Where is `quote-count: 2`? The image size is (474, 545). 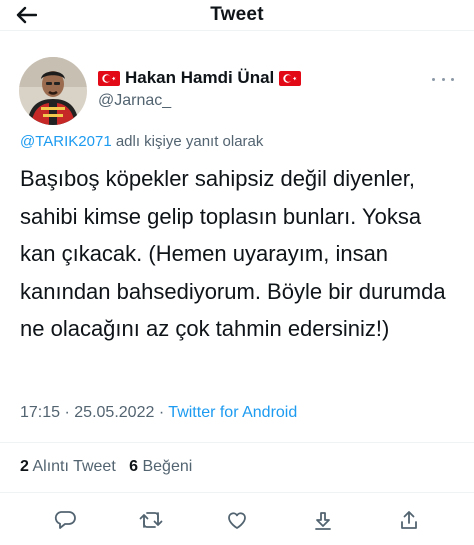
quote-count: 2 is located at coordinates (24, 466).